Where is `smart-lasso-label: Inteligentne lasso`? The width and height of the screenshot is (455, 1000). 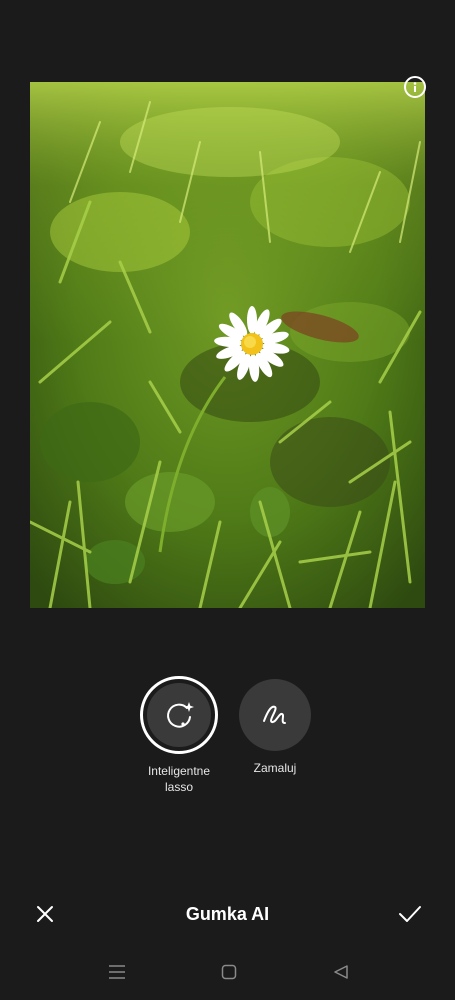 smart-lasso-label: Inteligentne lasso is located at coordinates (179, 779).